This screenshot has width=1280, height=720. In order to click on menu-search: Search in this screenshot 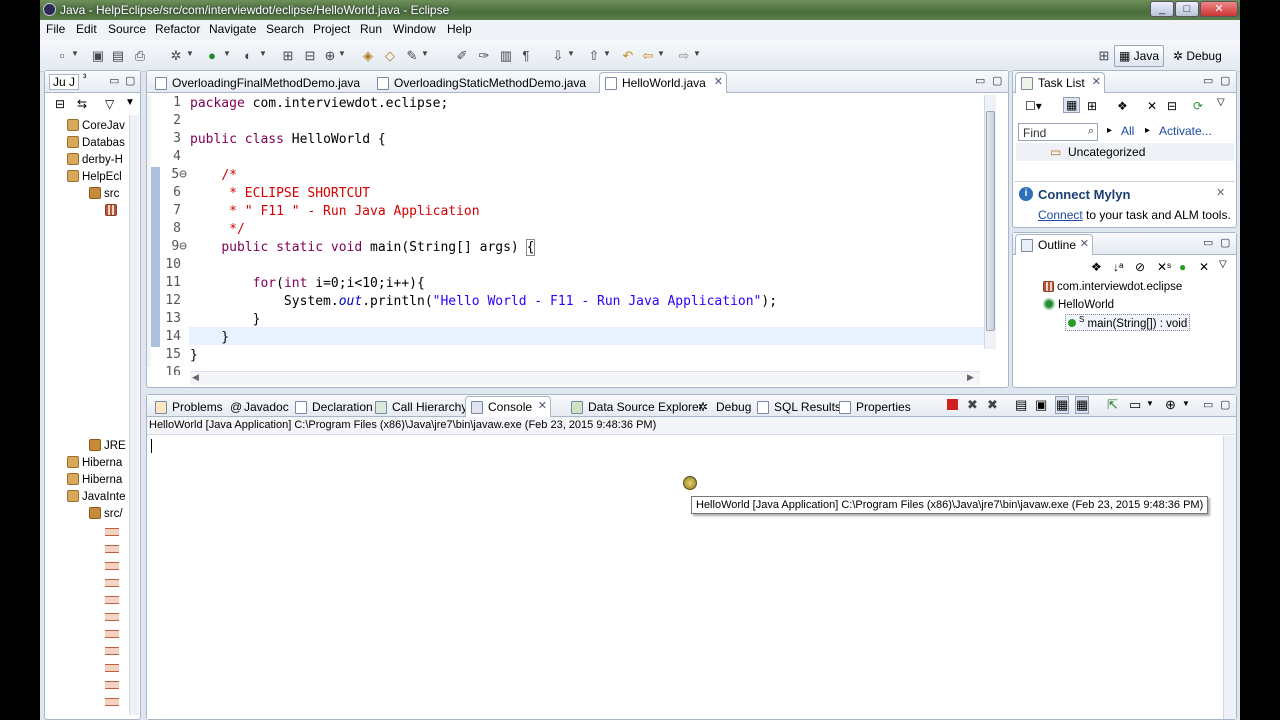, I will do `click(285, 29)`.